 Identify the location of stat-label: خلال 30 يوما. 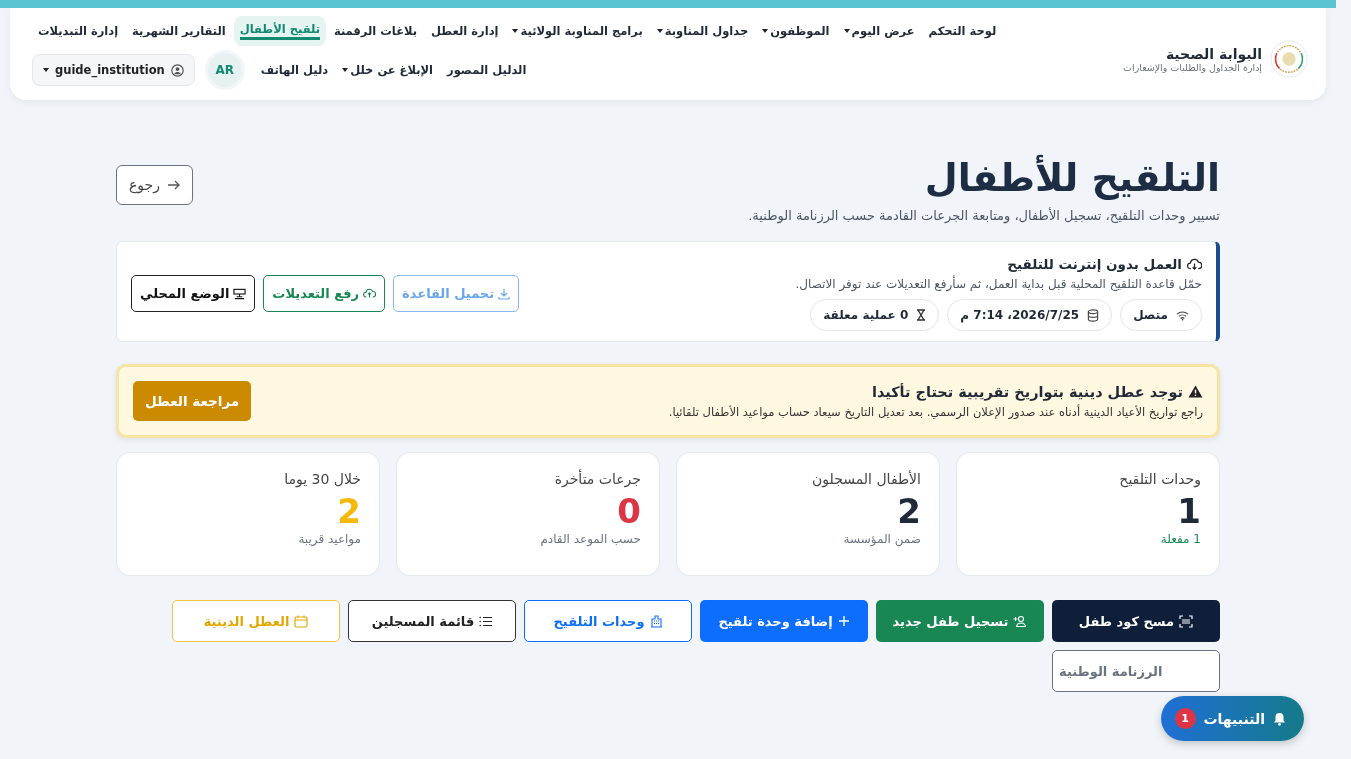
(322, 479).